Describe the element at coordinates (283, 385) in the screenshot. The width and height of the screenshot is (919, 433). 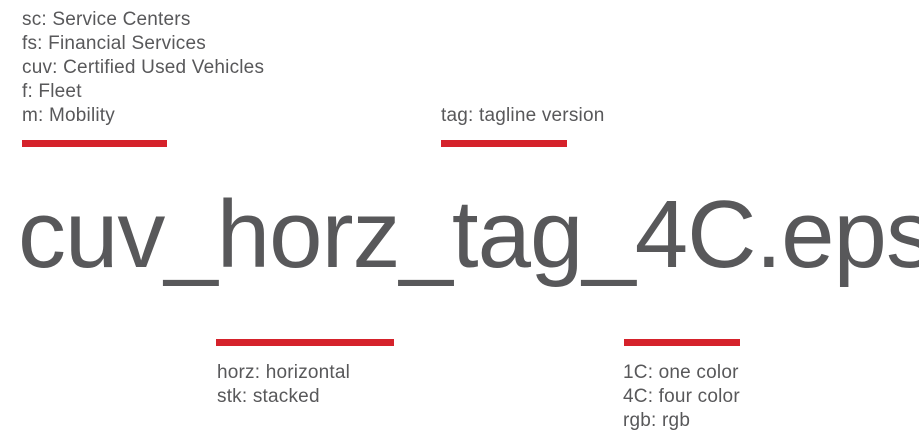
I see `layout-legend: horz: horizontal stk: stacked` at that location.